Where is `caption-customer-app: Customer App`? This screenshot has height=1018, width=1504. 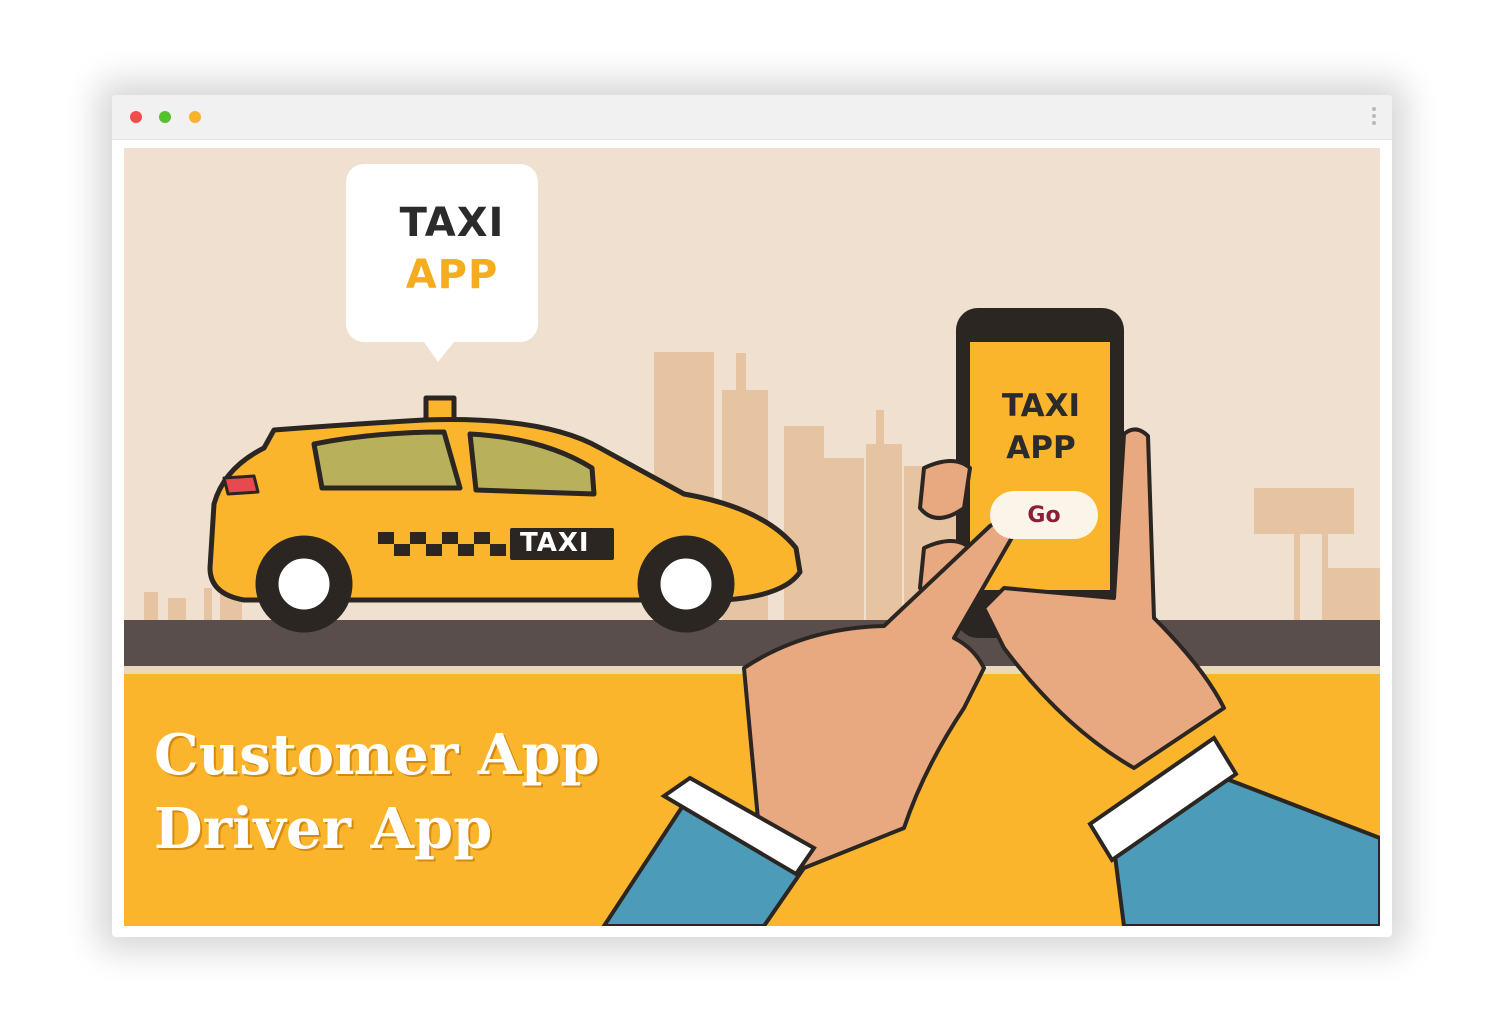
caption-customer-app: Customer App is located at coordinates (377, 755).